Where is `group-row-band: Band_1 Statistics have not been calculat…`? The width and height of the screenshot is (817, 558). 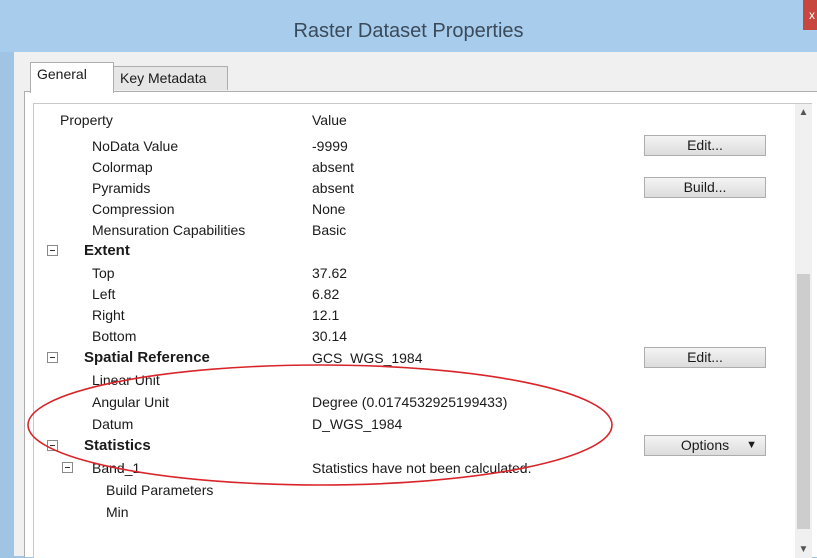
group-row-band: Band_1 Statistics have not been calculat… is located at coordinates (404, 468).